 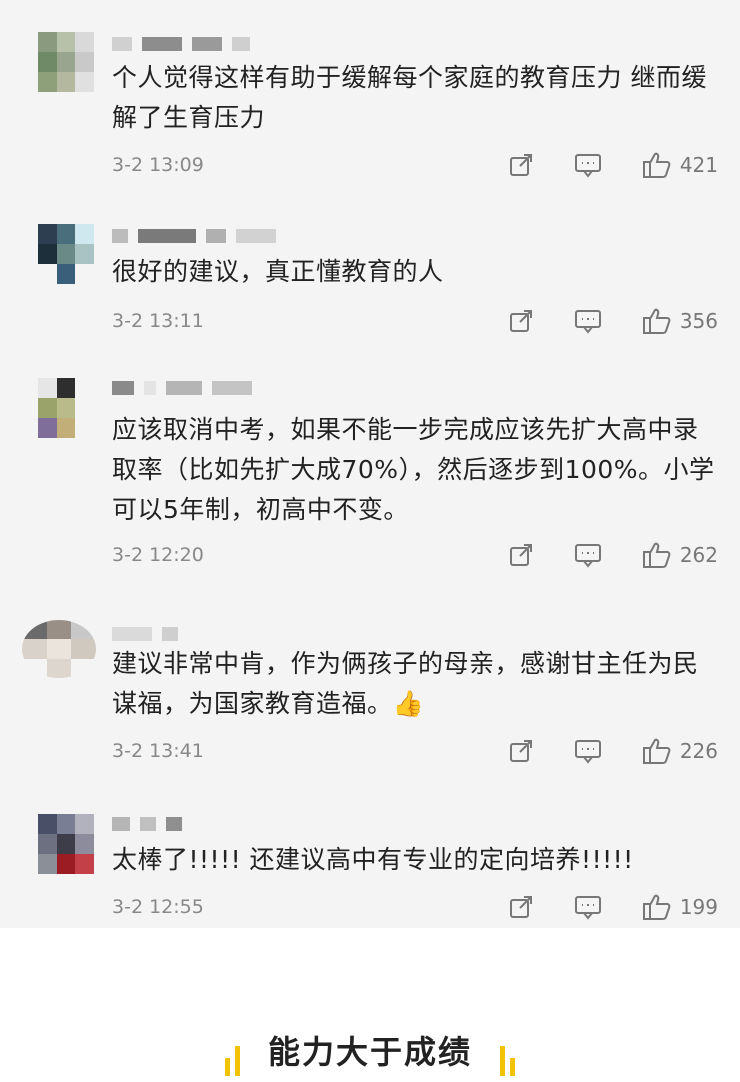 What do you see at coordinates (698, 751) in the screenshot?
I see `like-count: 226` at bounding box center [698, 751].